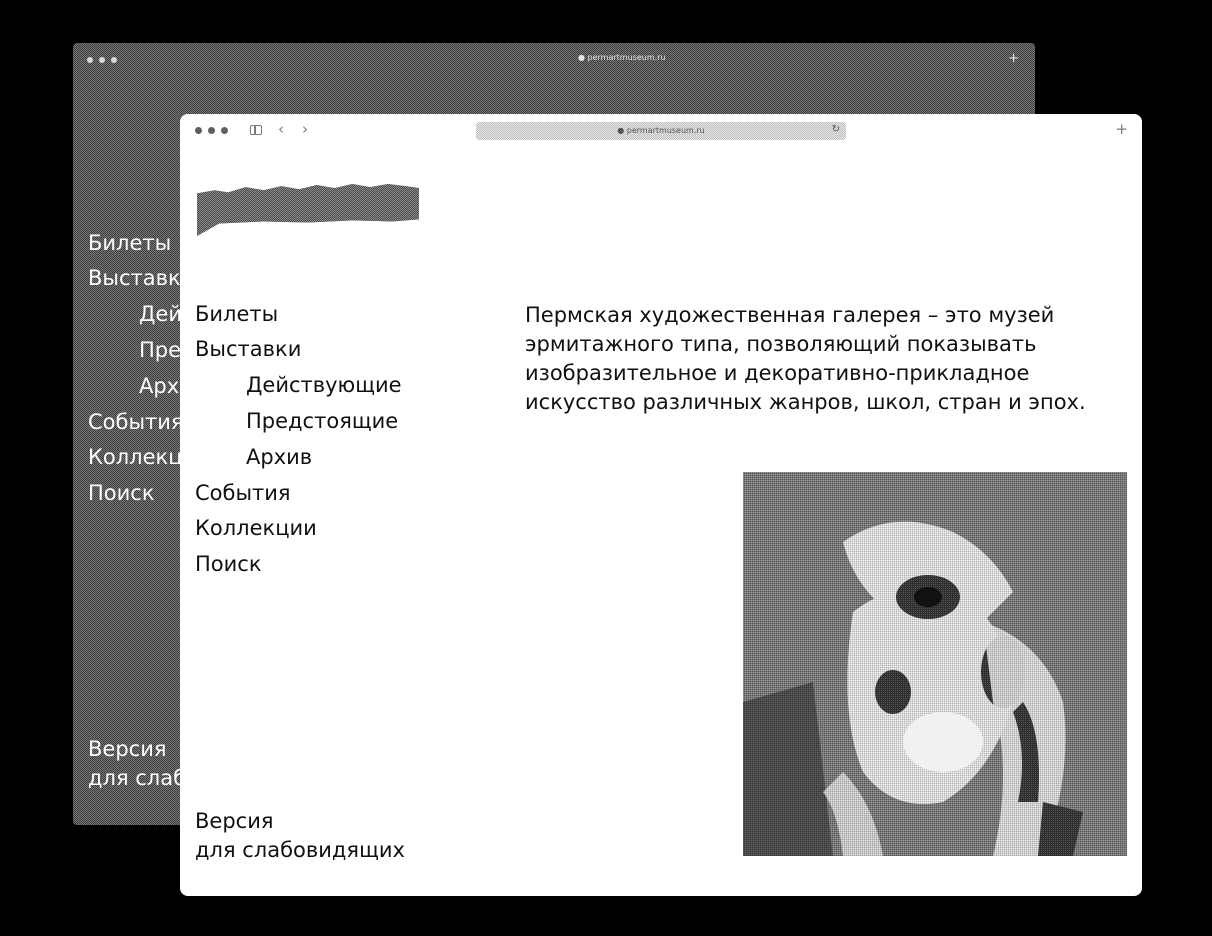 This screenshot has width=1212, height=936. I want to click on background-footer-line1: Версия, so click(127, 749).